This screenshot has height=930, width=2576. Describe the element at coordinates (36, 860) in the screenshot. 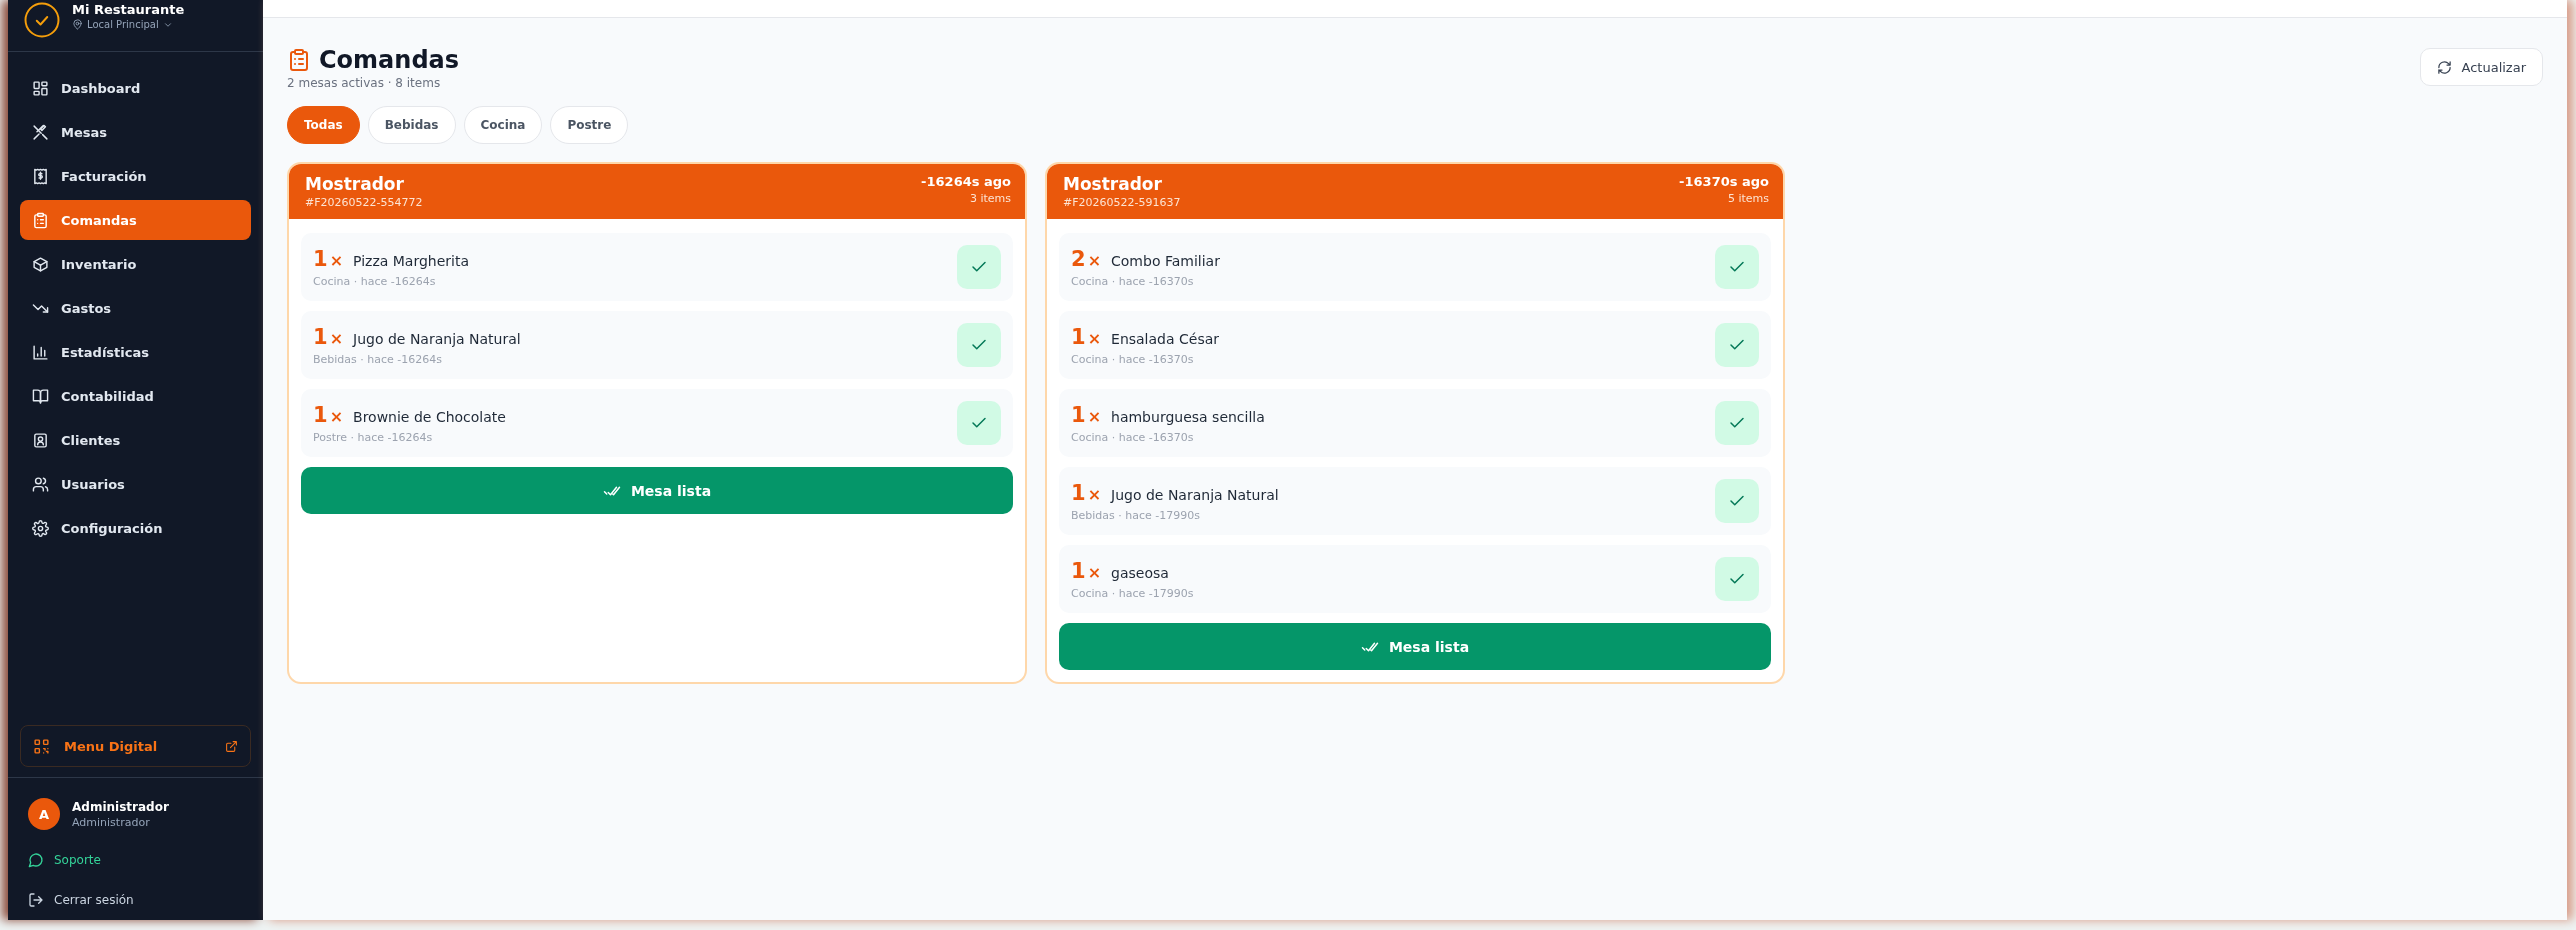

I see `chat-bubble-icon` at that location.